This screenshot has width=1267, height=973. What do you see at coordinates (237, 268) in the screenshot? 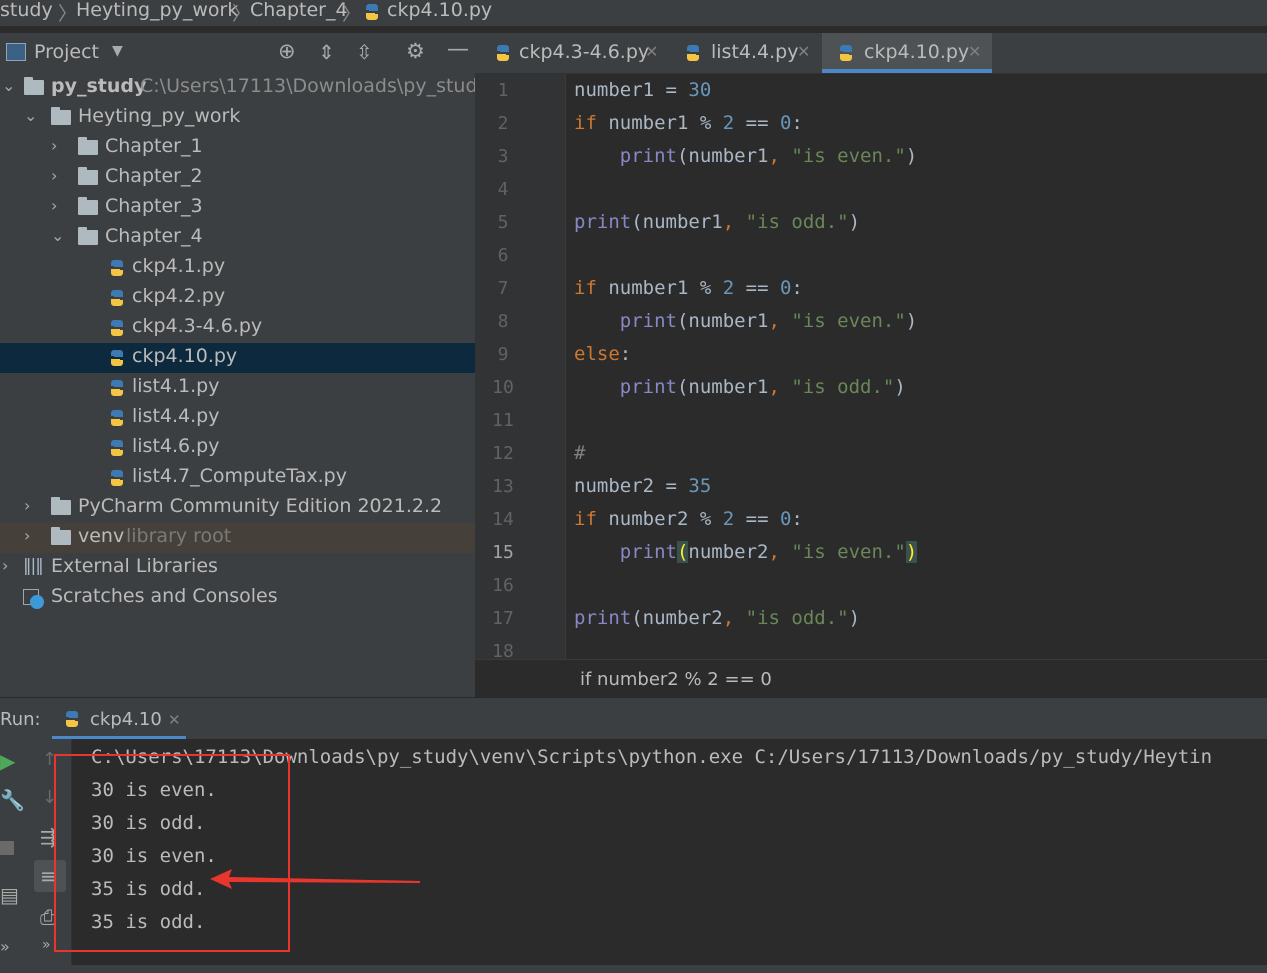
I see `tree-item-file: ckp4.1.py` at bounding box center [237, 268].